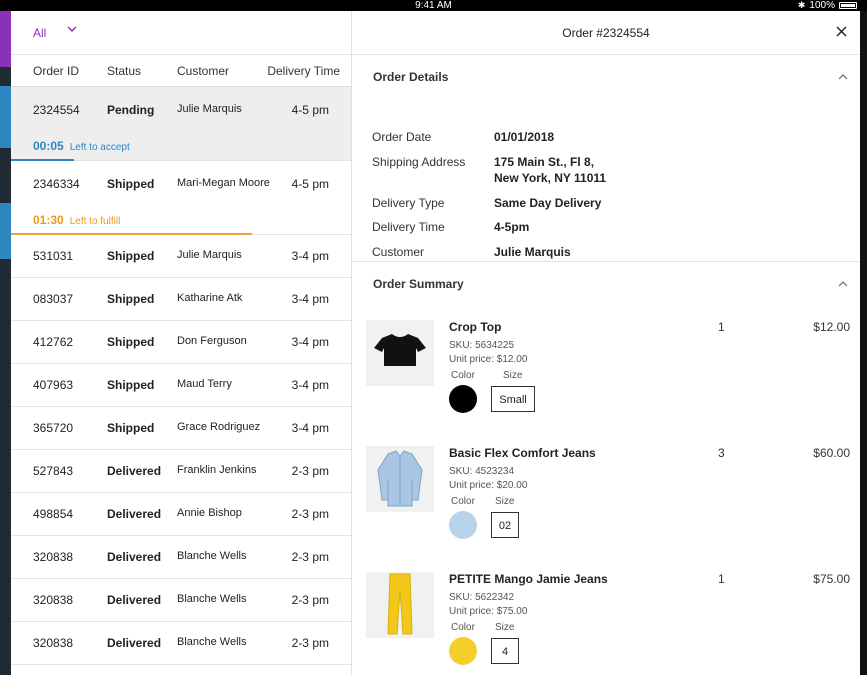  I want to click on status-time: 9:41 AM, so click(433, 5).